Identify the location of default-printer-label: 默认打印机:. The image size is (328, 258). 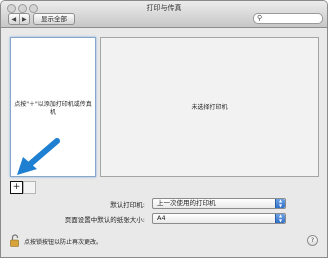
(127, 205).